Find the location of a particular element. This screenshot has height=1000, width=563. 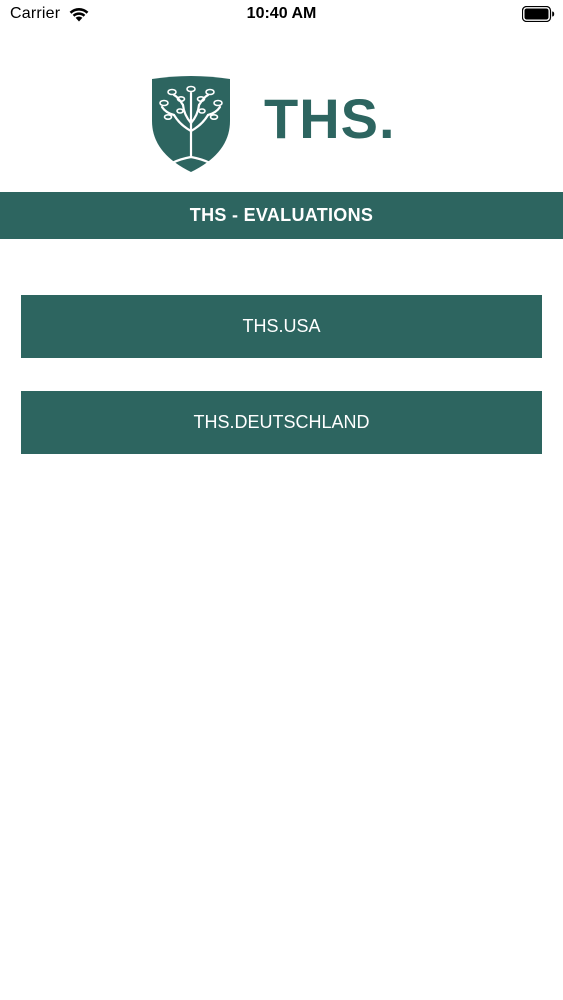

page-title: THS - EVALUATIONS is located at coordinates (281, 215).